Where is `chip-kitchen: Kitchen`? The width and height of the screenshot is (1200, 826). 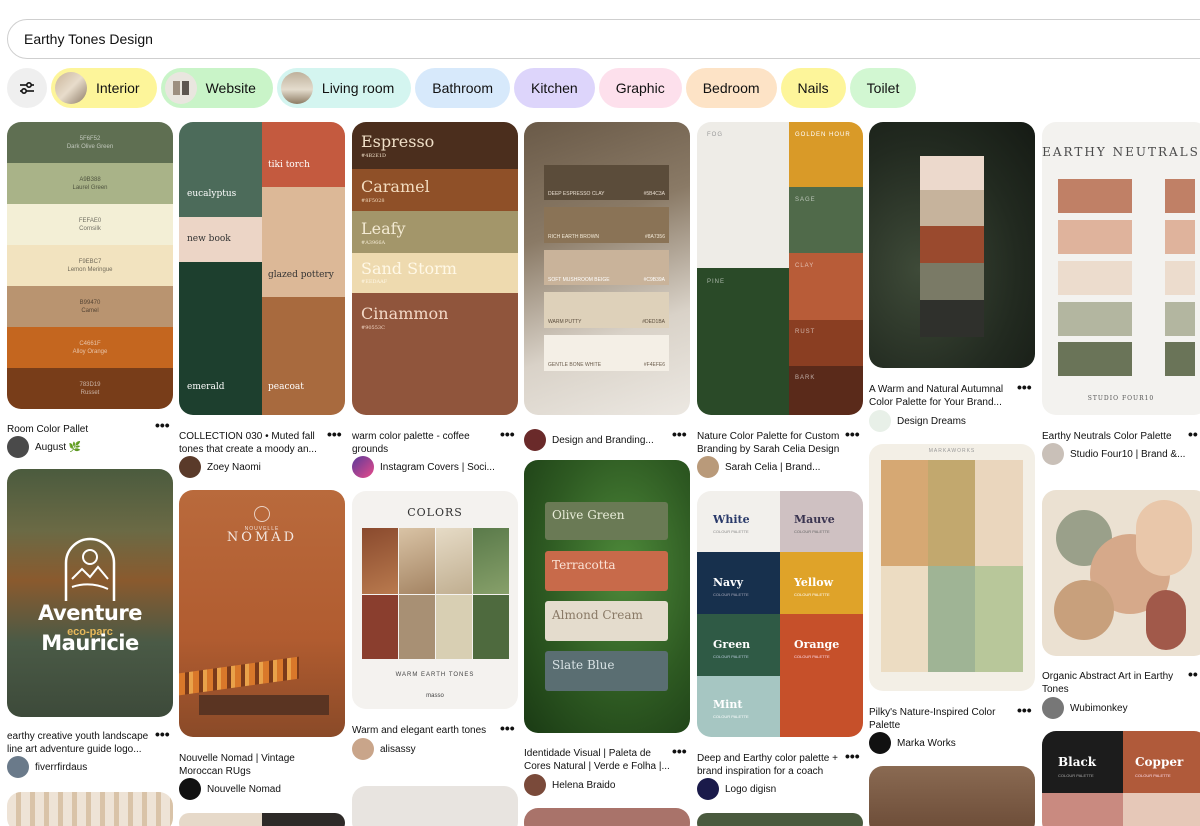
chip-kitchen: Kitchen is located at coordinates (554, 88).